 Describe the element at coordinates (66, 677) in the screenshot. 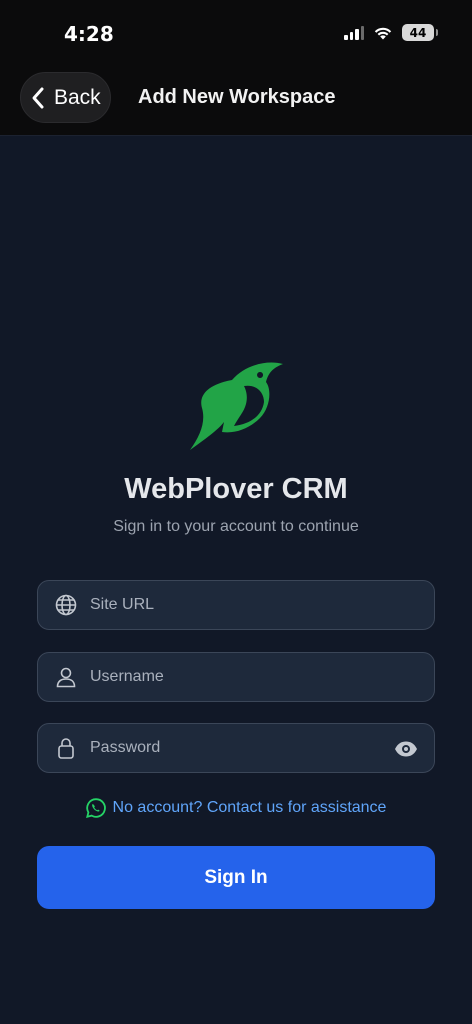

I see `user-icon` at that location.